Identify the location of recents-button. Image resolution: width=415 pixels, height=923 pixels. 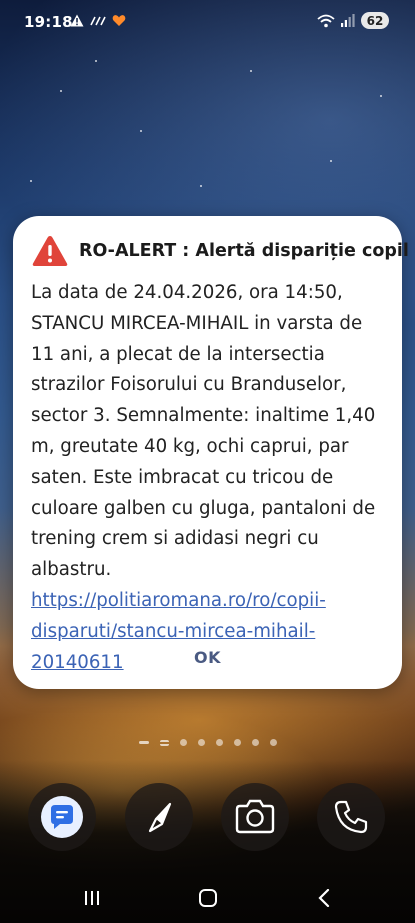
(92, 898).